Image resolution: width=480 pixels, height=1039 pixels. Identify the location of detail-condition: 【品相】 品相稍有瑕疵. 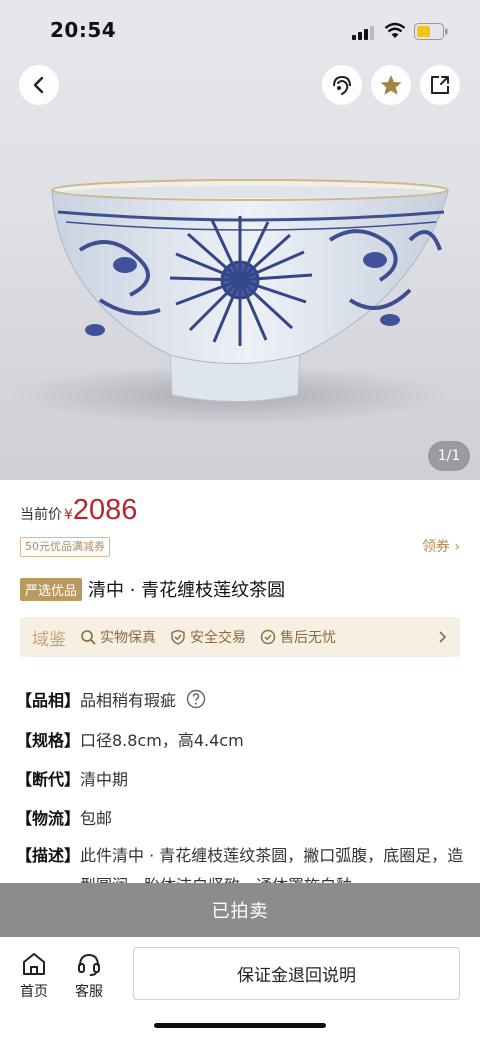
(111, 699).